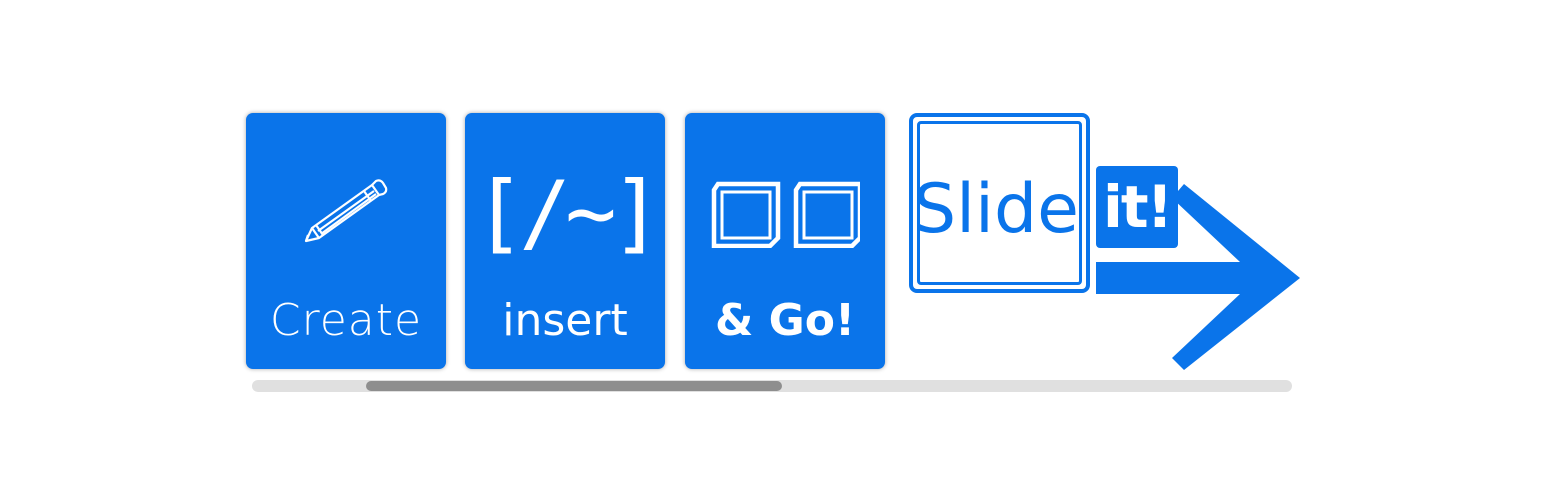 This screenshot has width=1544, height=500. What do you see at coordinates (565, 320) in the screenshot?
I see `insert-label: insert` at bounding box center [565, 320].